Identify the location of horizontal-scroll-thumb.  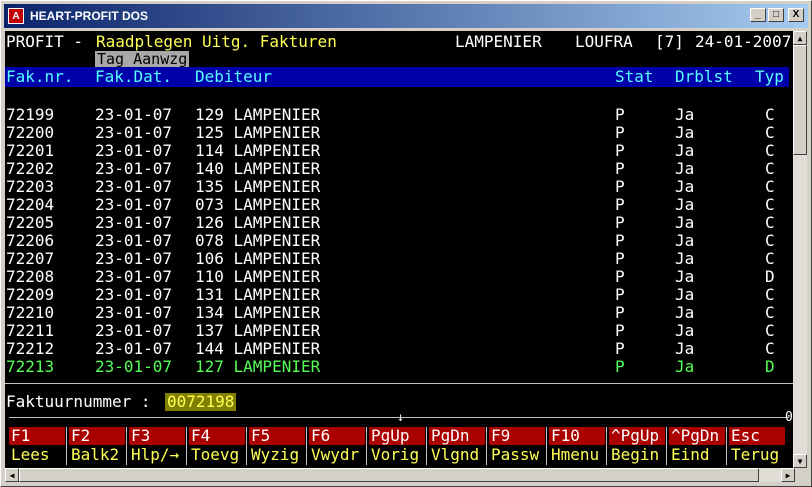
(389, 475).